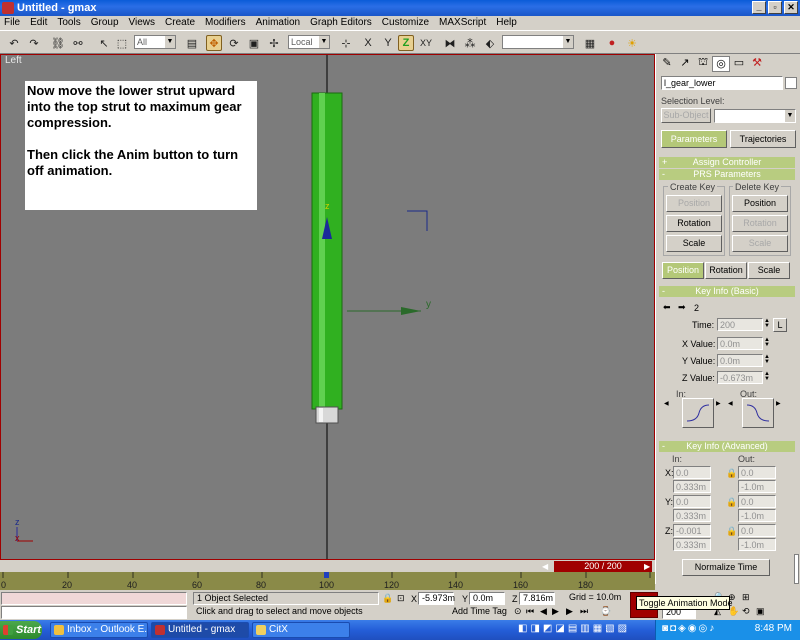  Describe the element at coordinates (760, 223) in the screenshot. I see `delete-rotation-key-button: Rotation` at that location.